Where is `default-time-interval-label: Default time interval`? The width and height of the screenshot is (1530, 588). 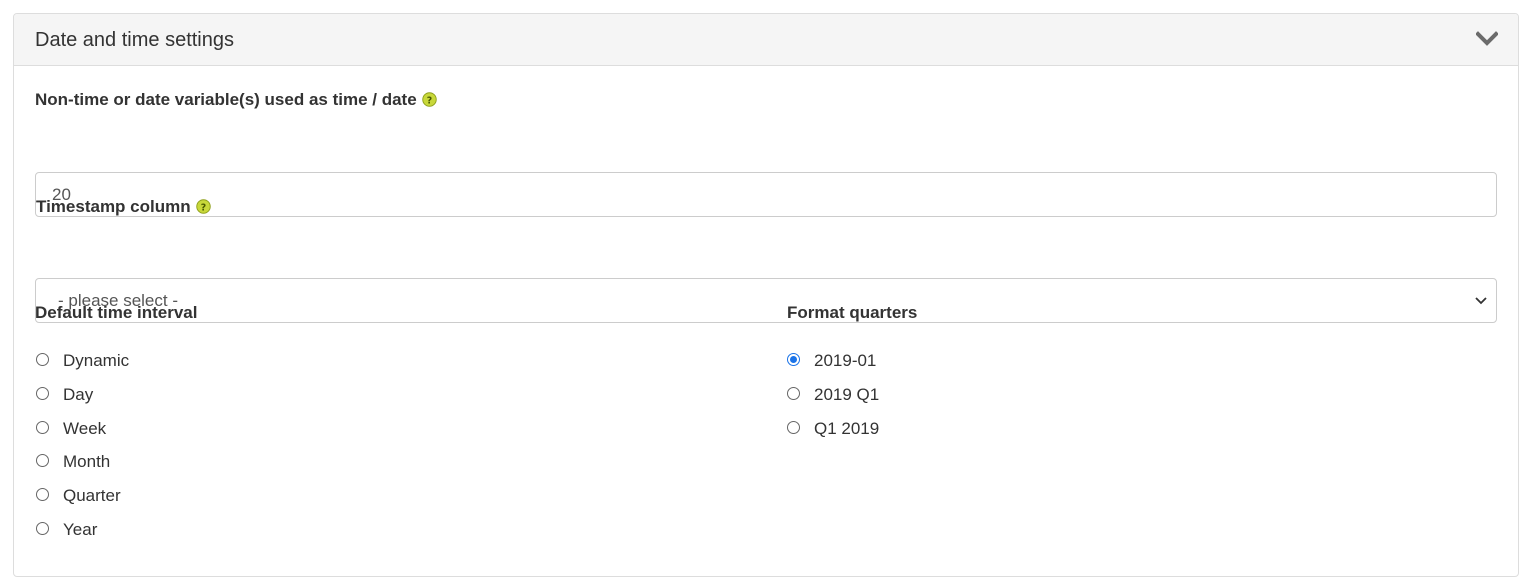 default-time-interval-label: Default time interval is located at coordinates (116, 312).